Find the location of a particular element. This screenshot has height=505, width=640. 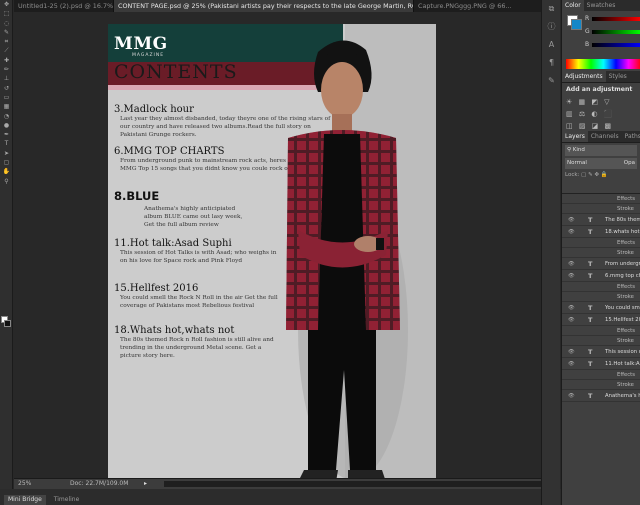

eyedropper-tool-icon: ⟋ is located at coordinates (6, 50).